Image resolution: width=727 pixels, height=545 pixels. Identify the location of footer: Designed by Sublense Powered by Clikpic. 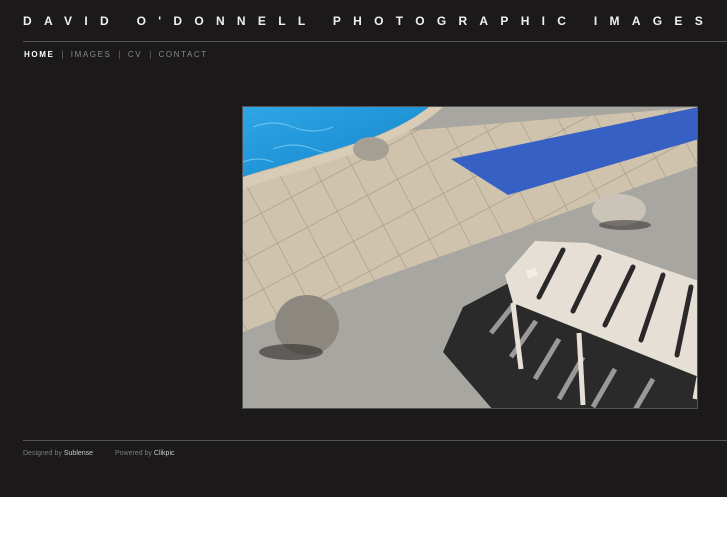
(99, 453).